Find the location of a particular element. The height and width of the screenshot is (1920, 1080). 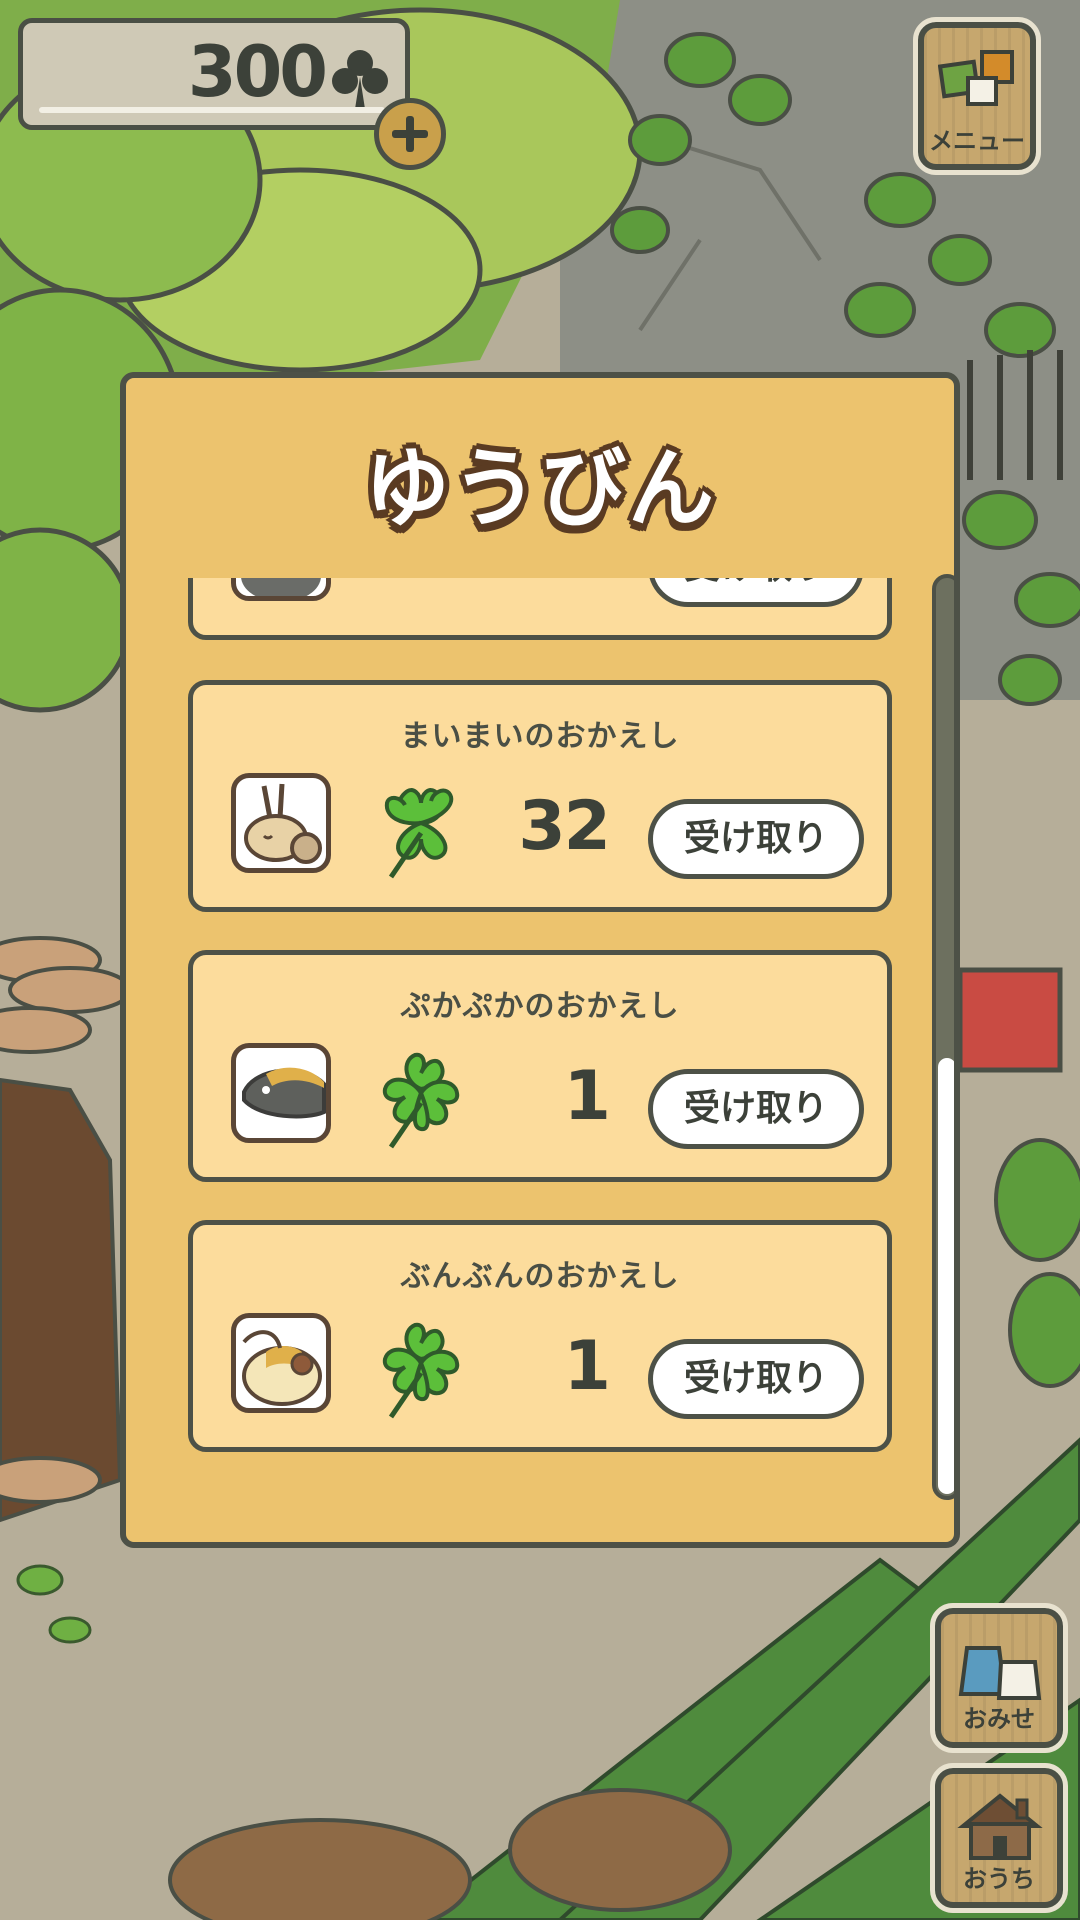

shop-button: おみせ is located at coordinates (999, 1678).